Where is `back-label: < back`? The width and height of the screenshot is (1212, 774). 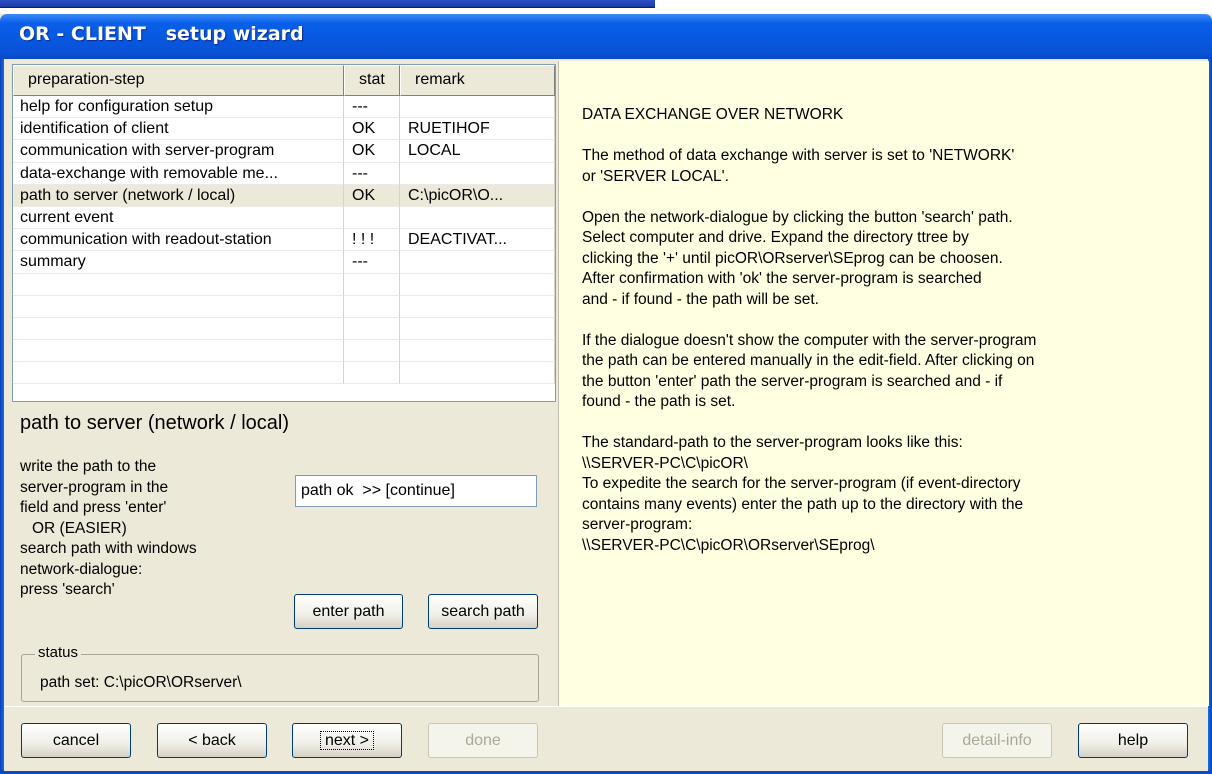
back-label: < back is located at coordinates (212, 740).